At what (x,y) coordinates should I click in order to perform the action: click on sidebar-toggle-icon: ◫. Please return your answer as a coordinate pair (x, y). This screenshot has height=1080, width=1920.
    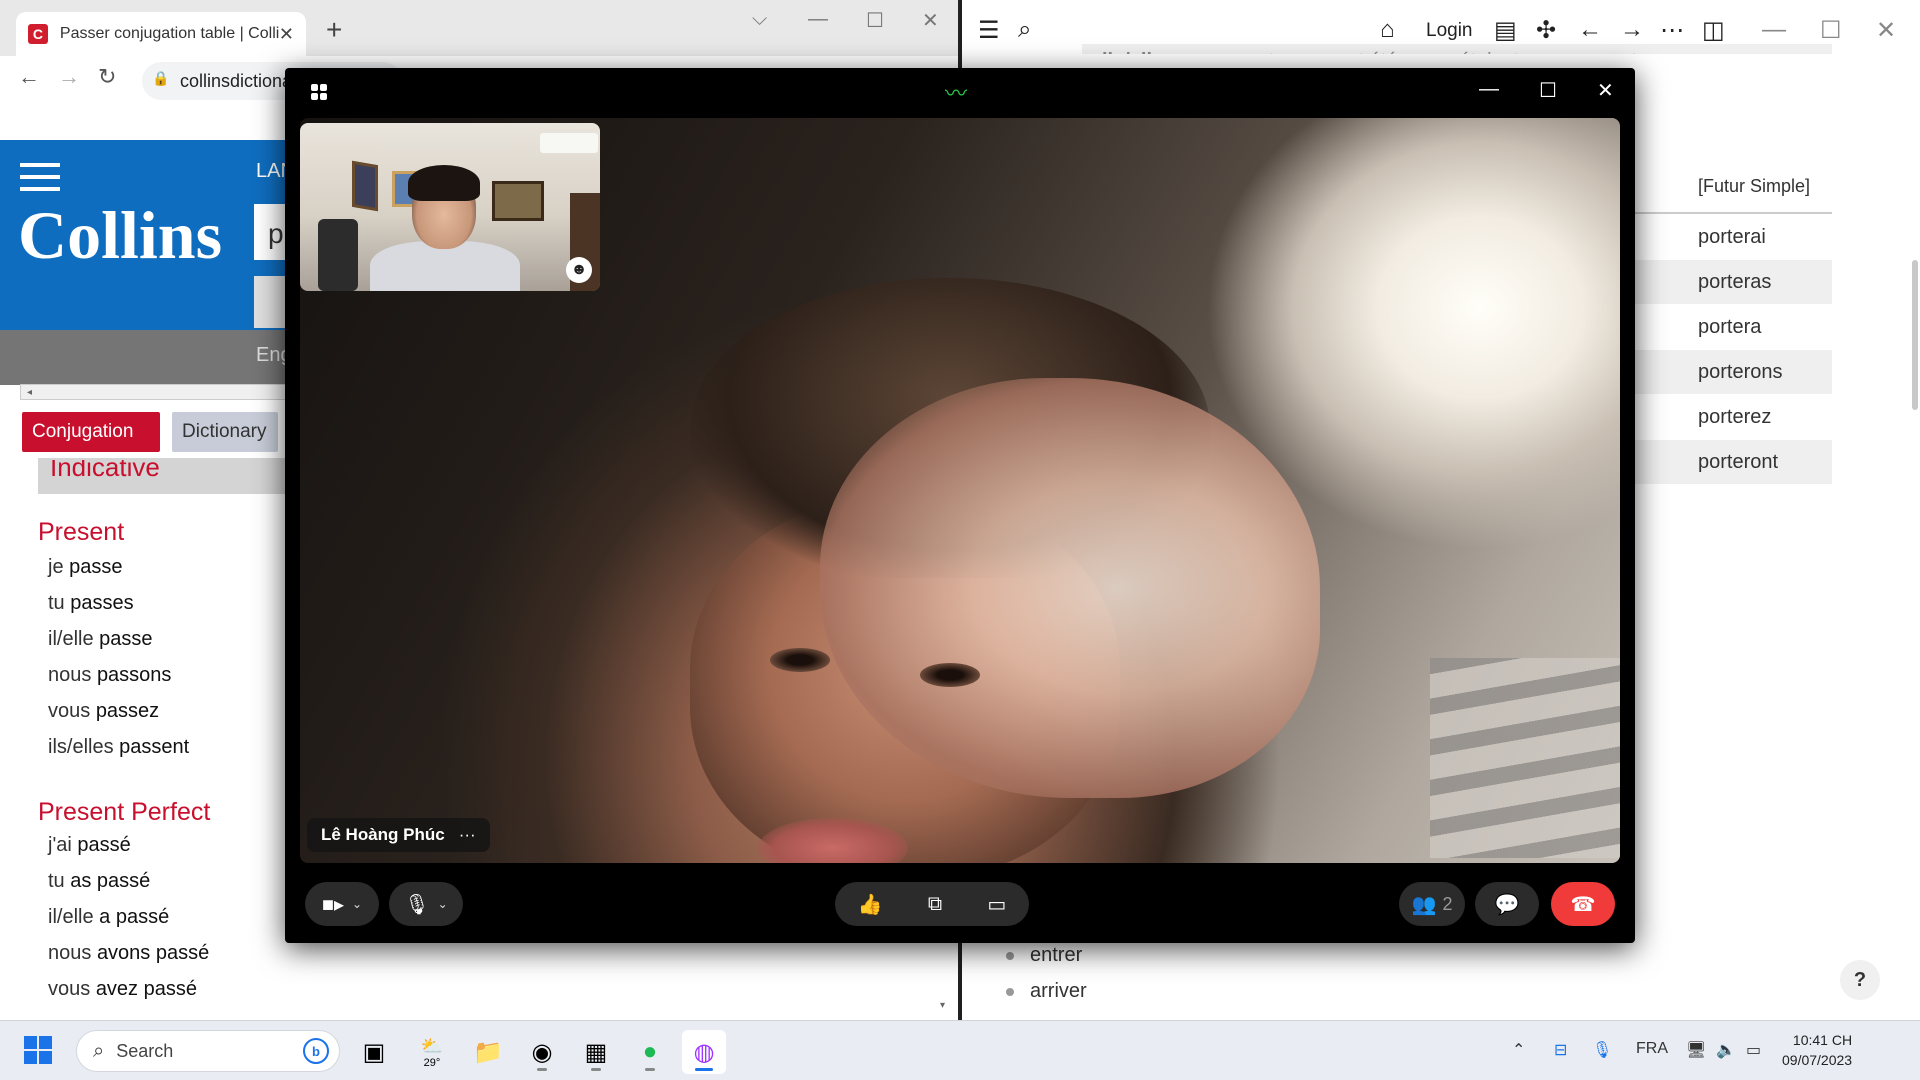
    Looking at the image, I should click on (1713, 30).